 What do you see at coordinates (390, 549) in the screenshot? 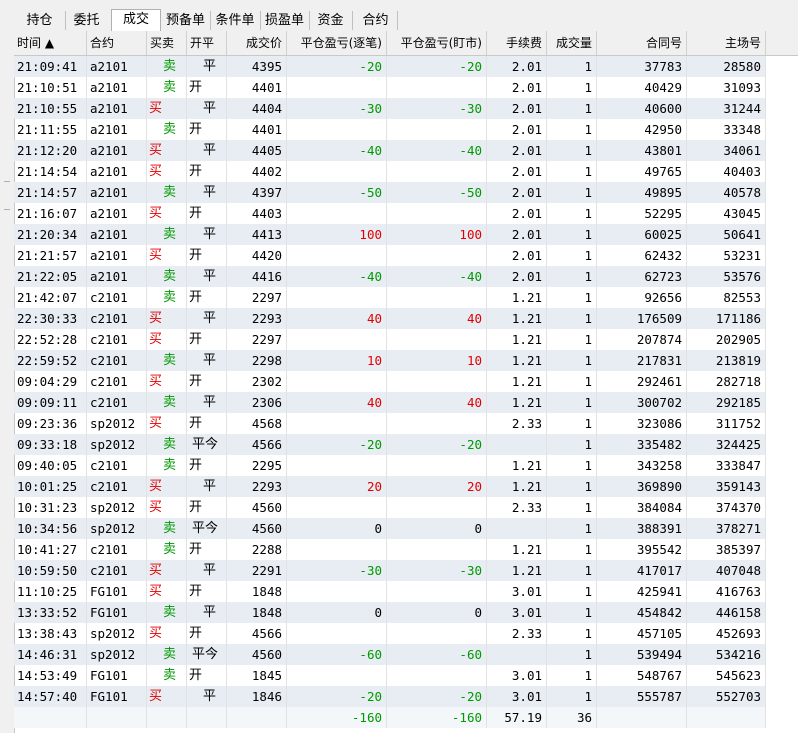
I see `table-row: 10:41:27 c2101 卖开 2288 1.21 1 395542 385397` at bounding box center [390, 549].